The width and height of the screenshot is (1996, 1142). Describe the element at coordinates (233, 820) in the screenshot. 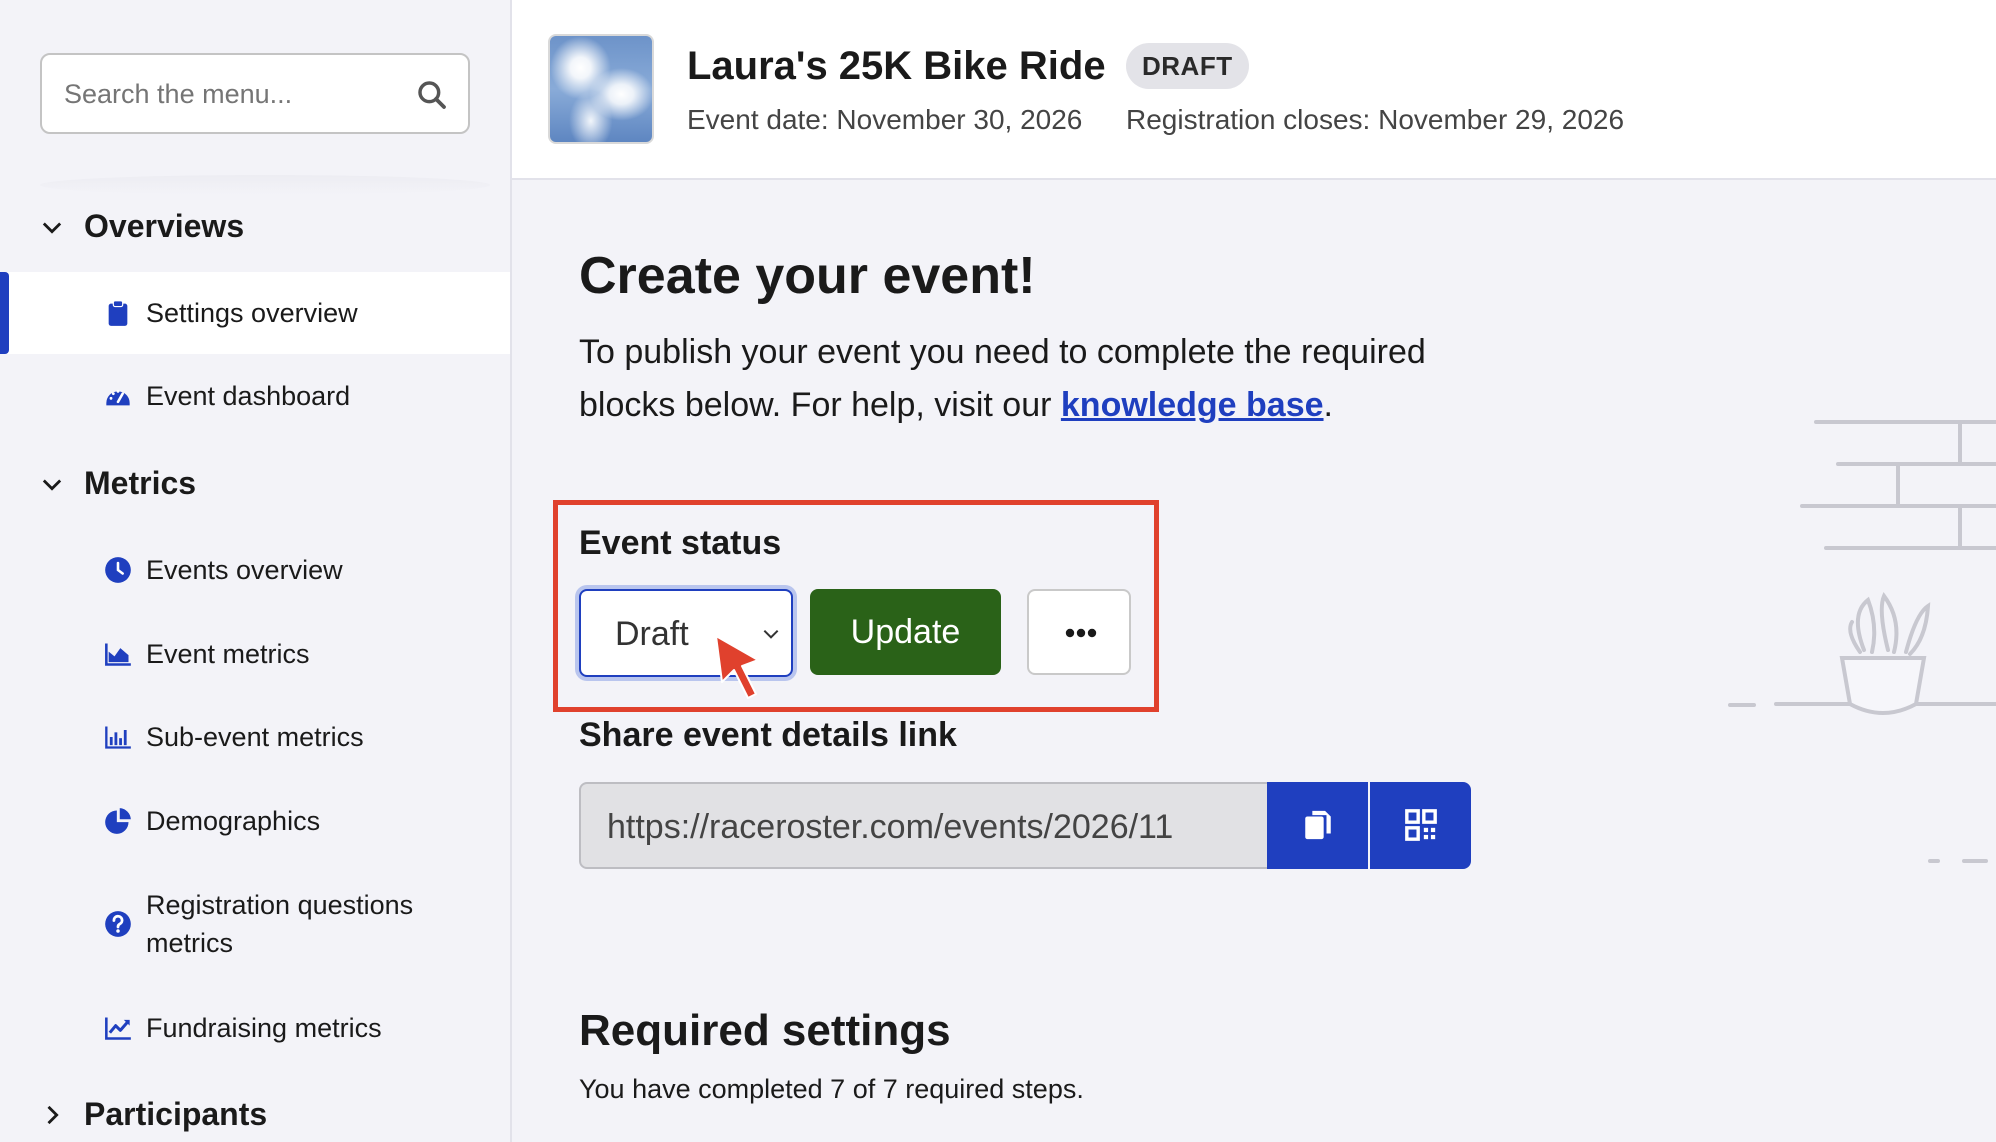

I see `sidebar-item-label: Demographics` at that location.